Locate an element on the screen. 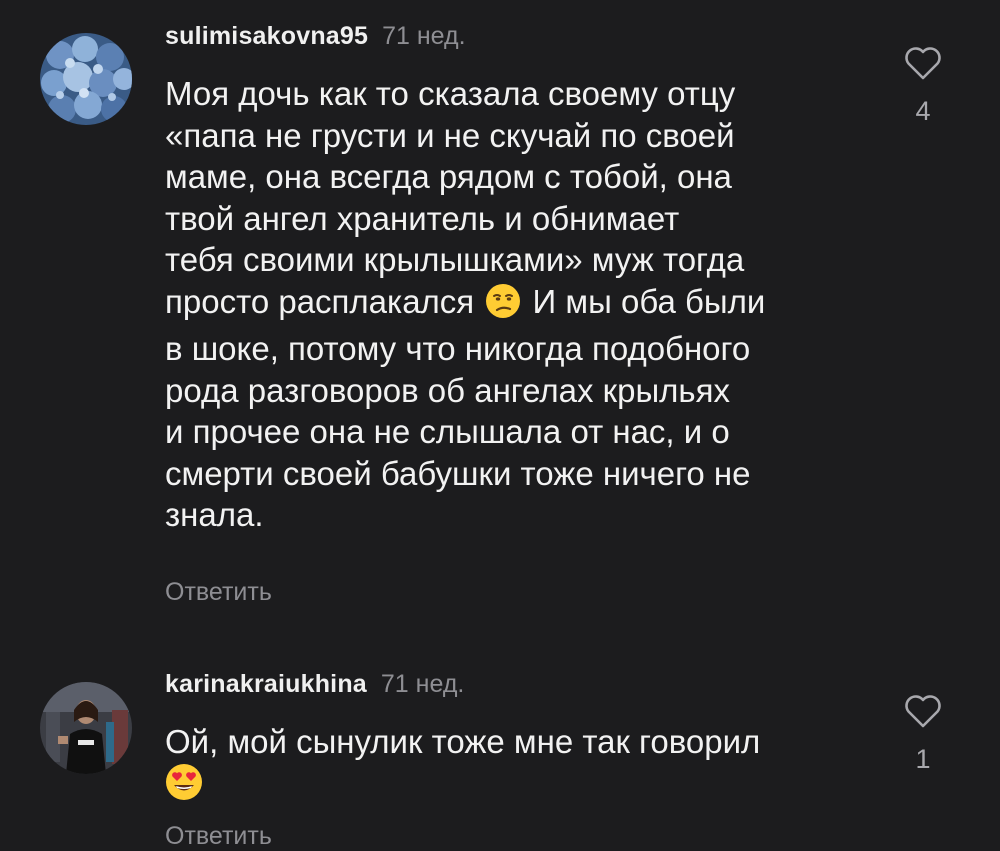 This screenshot has height=851, width=1000. like-count: 4 is located at coordinates (923, 111).